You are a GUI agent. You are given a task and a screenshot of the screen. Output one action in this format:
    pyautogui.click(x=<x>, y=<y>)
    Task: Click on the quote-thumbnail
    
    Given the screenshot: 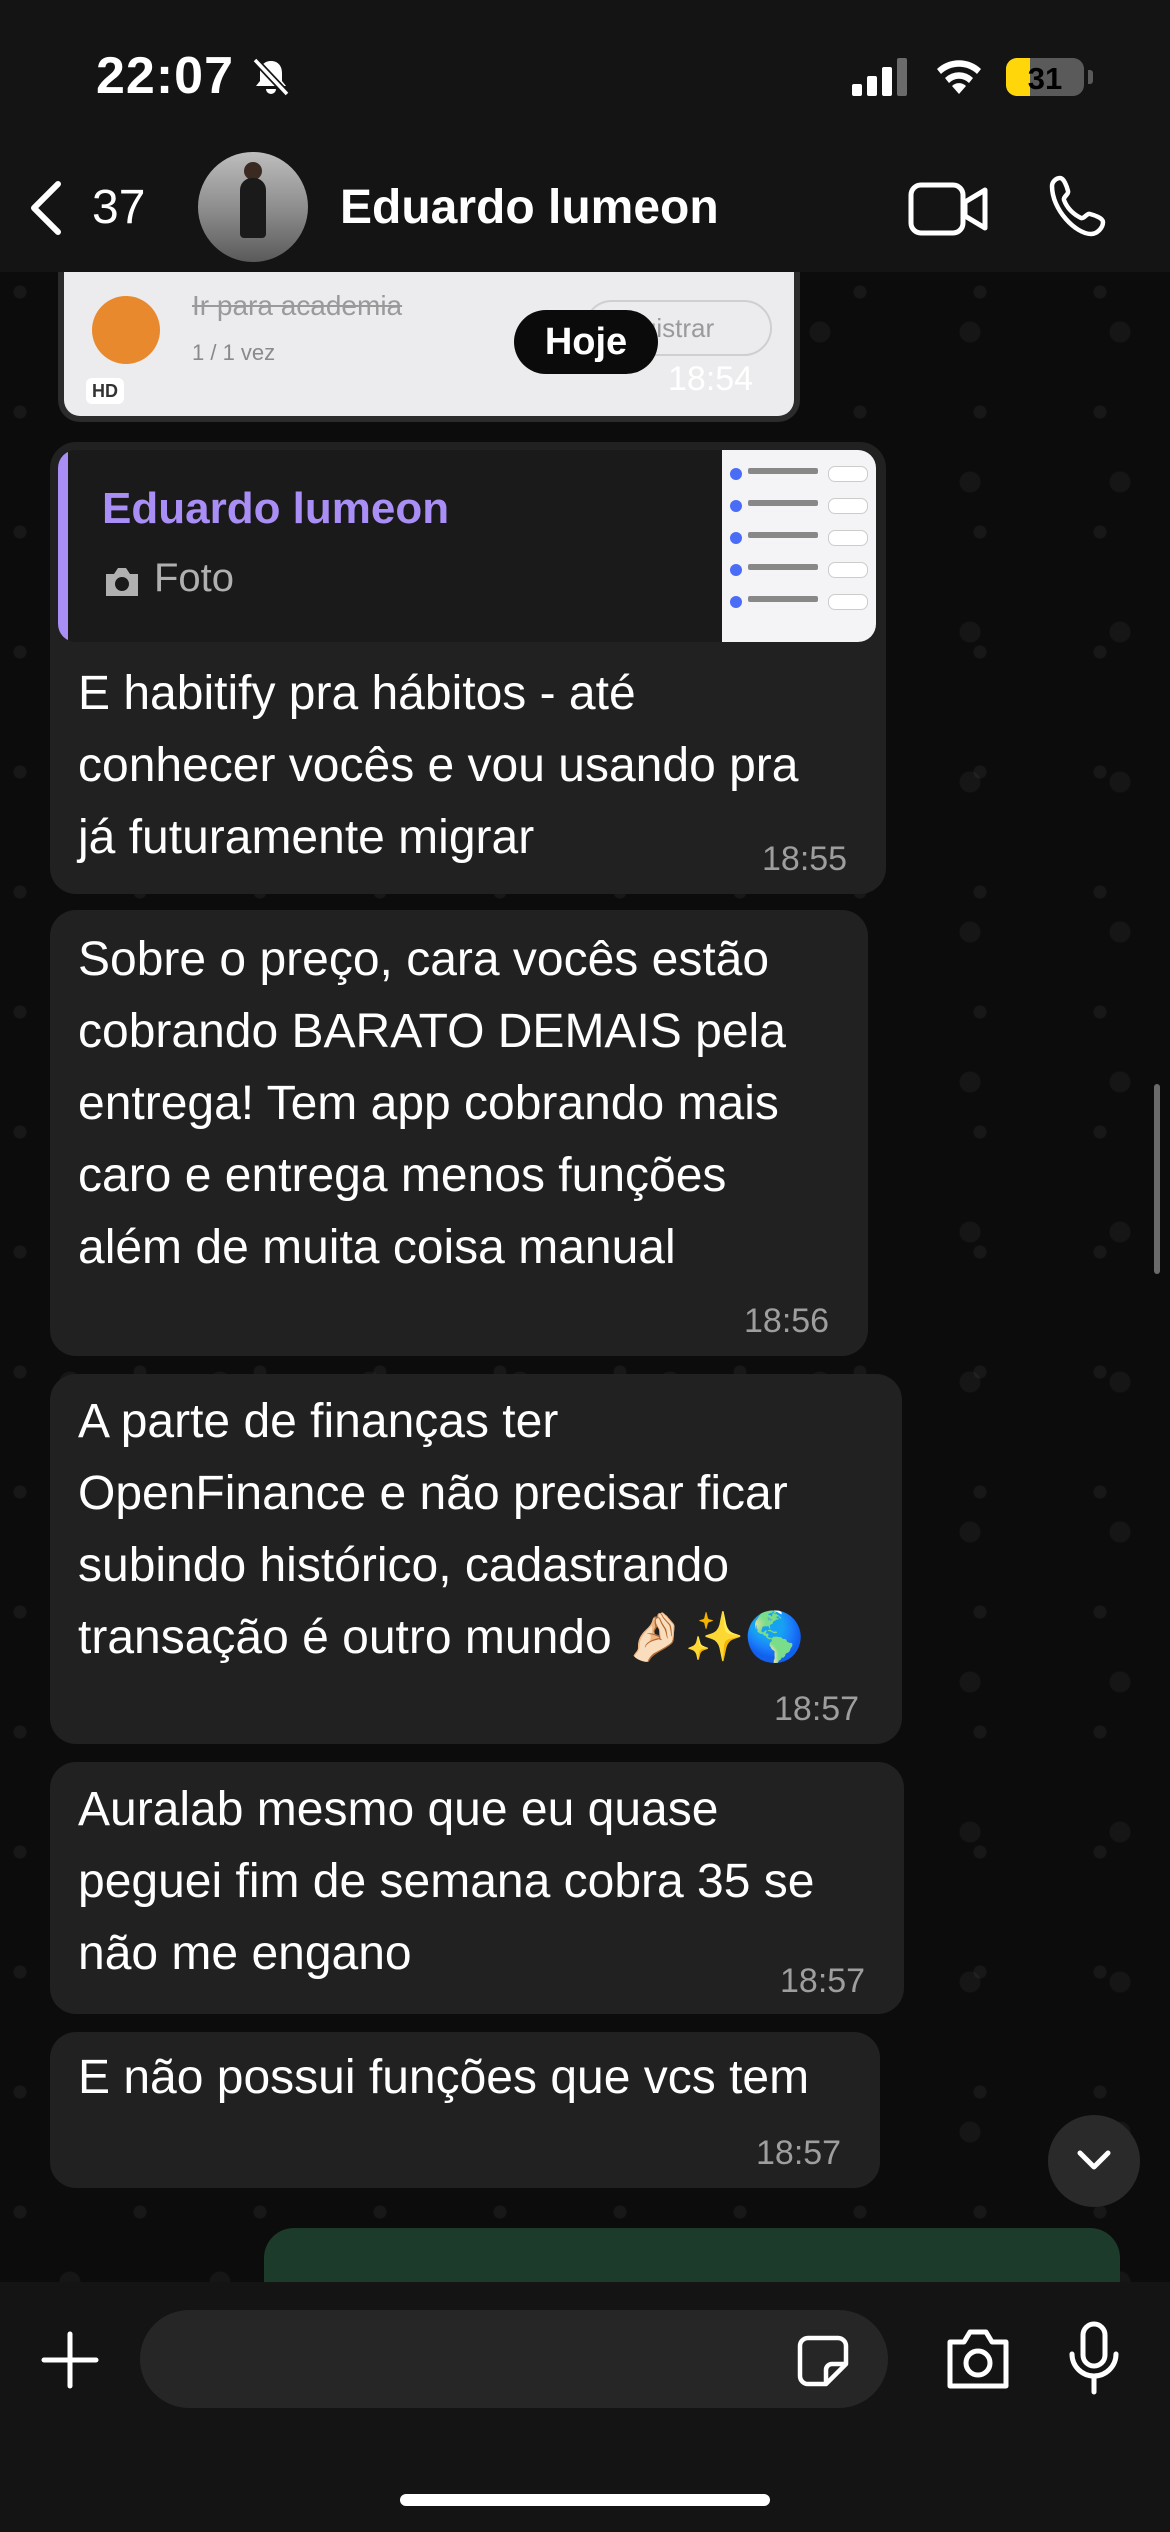 What is the action you would take?
    pyautogui.click(x=799, y=546)
    